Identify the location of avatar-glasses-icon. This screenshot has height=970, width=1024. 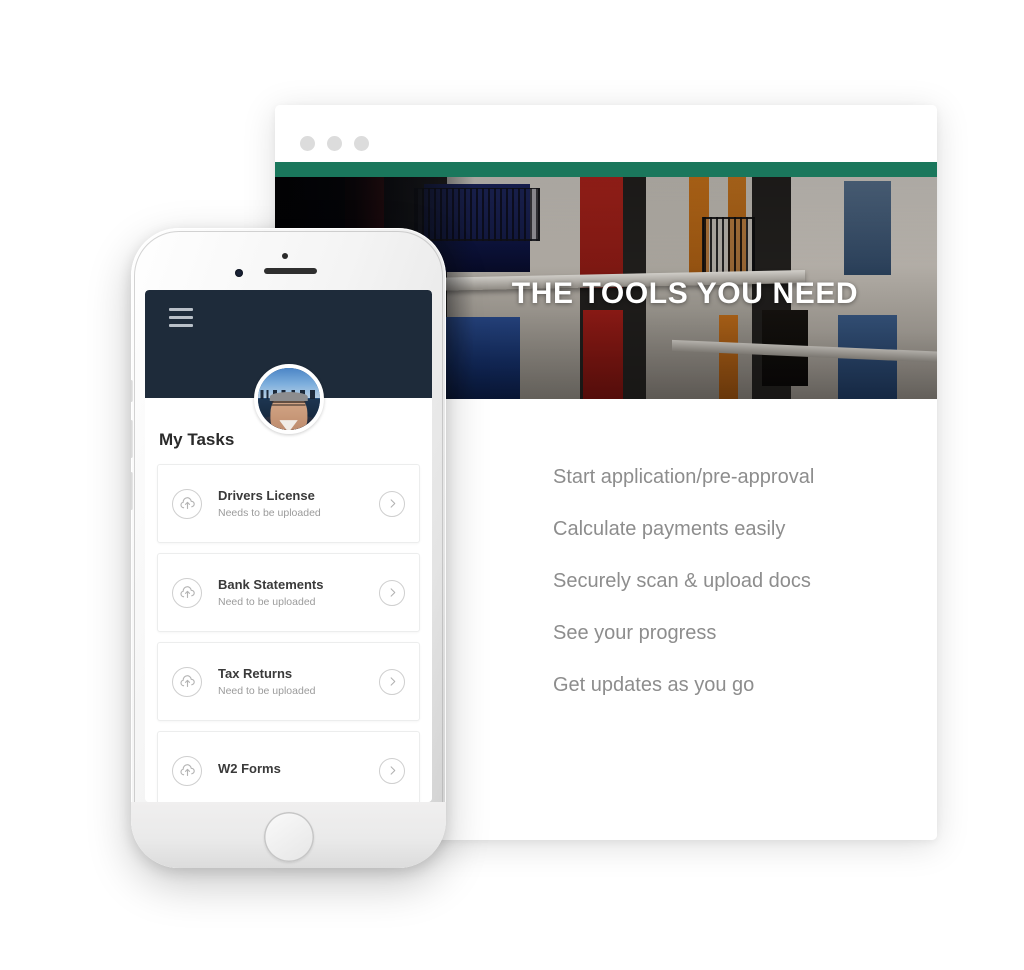
(288, 403).